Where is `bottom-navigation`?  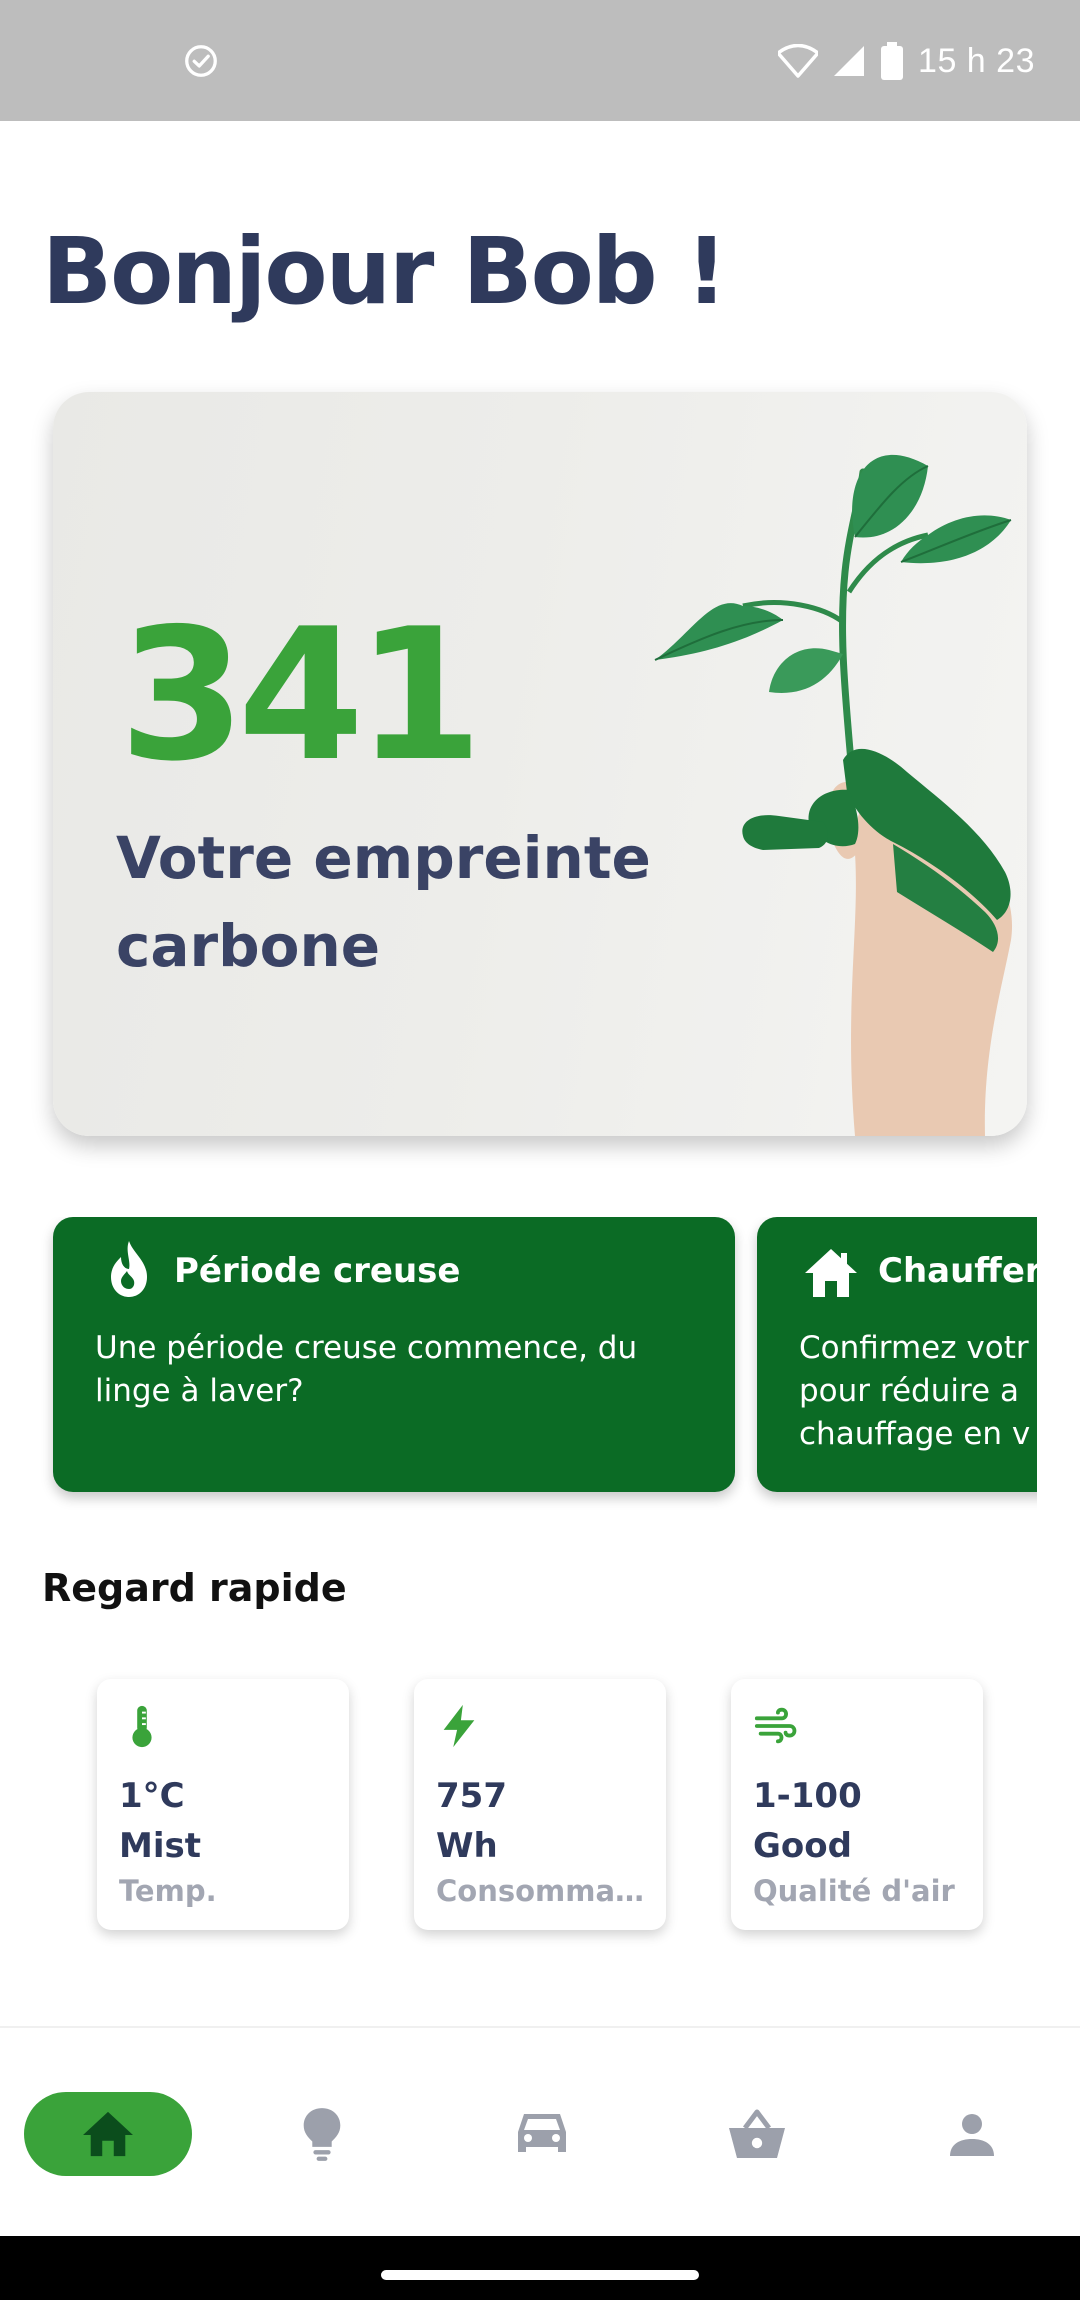 bottom-navigation is located at coordinates (540, 2131).